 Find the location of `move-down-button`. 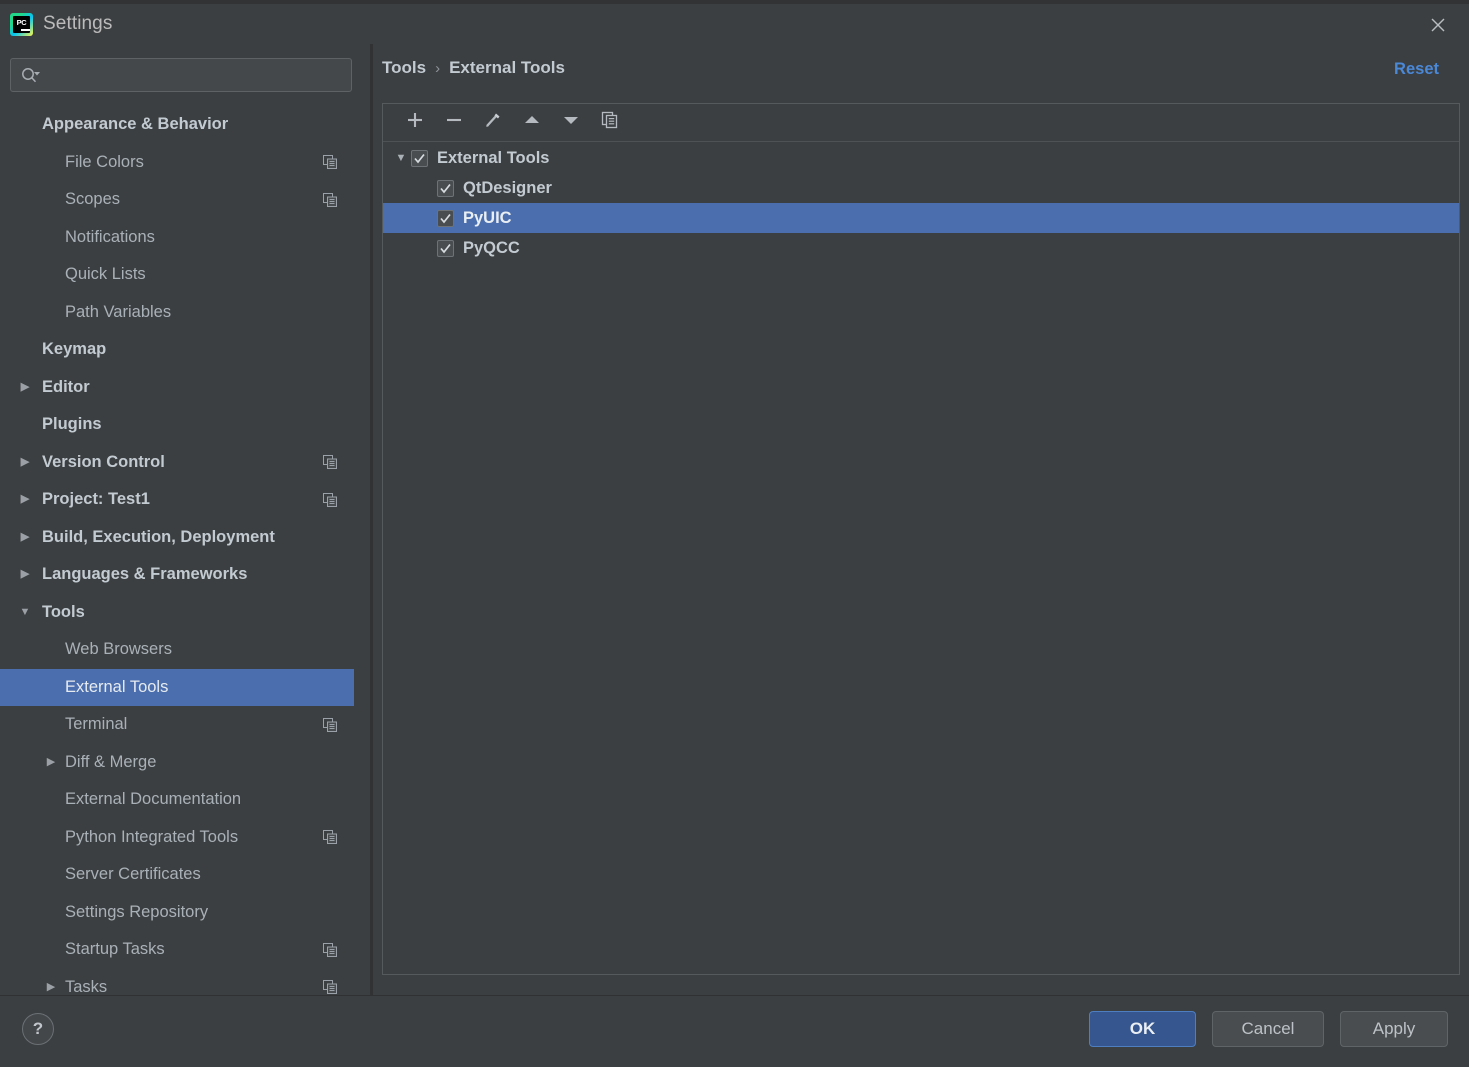

move-down-button is located at coordinates (570, 123).